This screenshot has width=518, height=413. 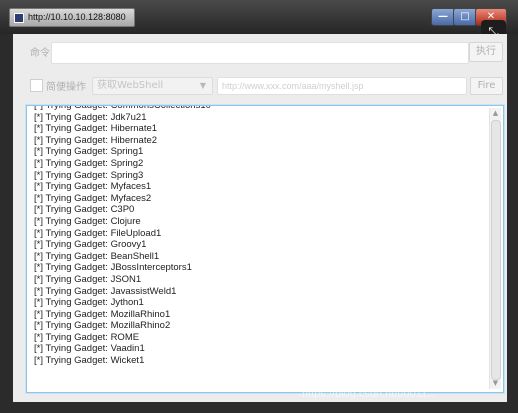 What do you see at coordinates (87, 221) in the screenshot?
I see `log-line: [*] Trying Gadget: Clojure` at bounding box center [87, 221].